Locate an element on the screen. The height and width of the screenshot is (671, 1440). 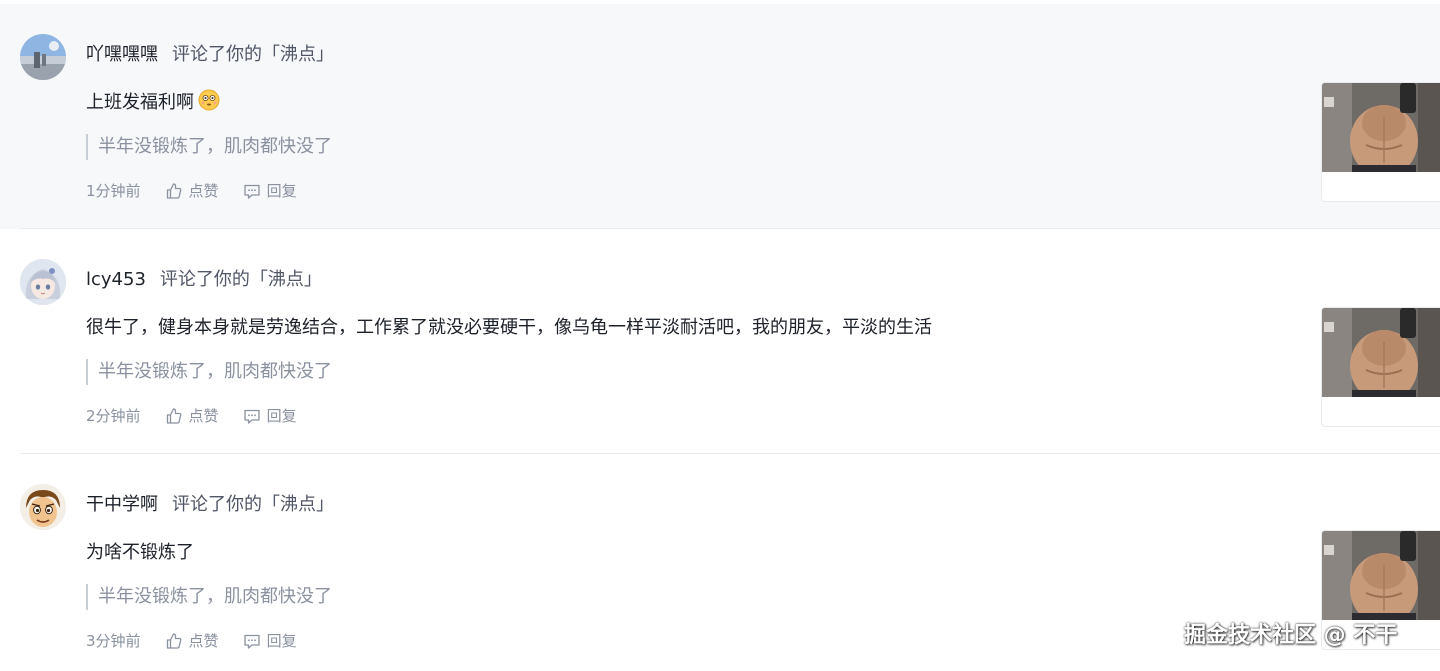
emoji-icon is located at coordinates (209, 104).